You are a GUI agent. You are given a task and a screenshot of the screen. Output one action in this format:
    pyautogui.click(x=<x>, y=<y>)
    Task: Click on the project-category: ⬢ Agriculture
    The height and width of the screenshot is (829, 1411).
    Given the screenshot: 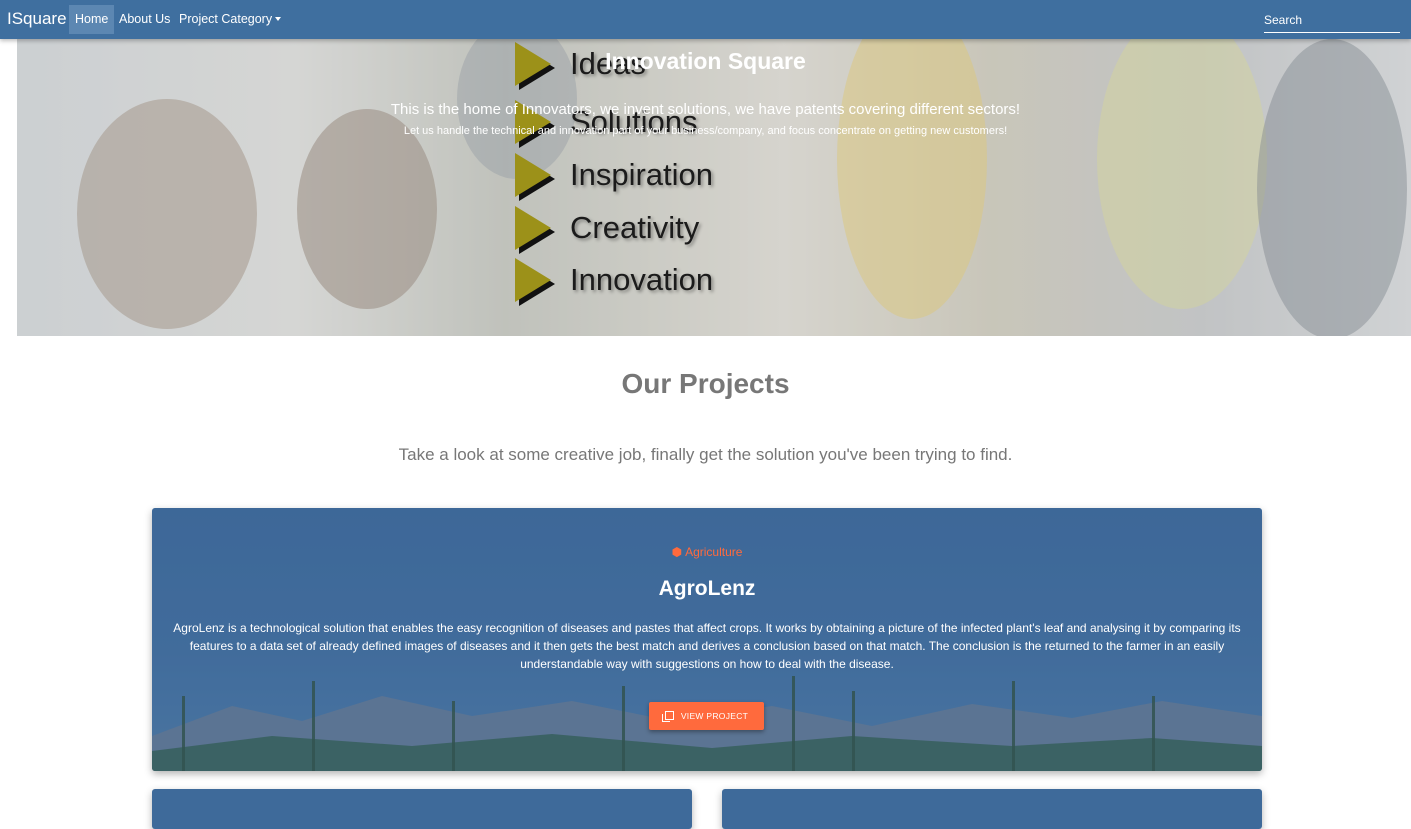 What is the action you would take?
    pyautogui.click(x=707, y=552)
    